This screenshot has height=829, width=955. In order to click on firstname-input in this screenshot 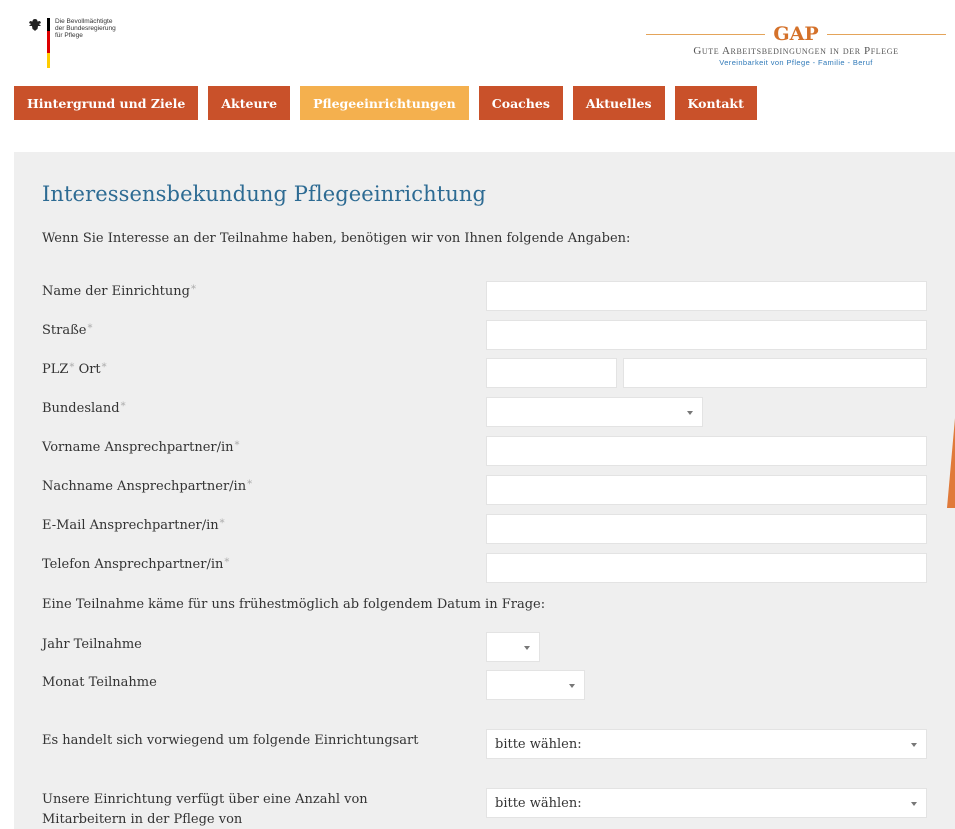, I will do `click(706, 451)`.